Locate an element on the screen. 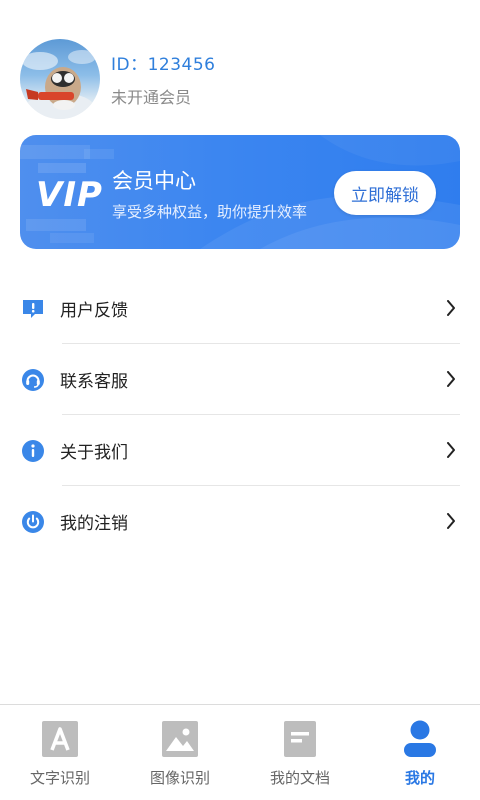  vip-title: 会员中心 is located at coordinates (154, 181).